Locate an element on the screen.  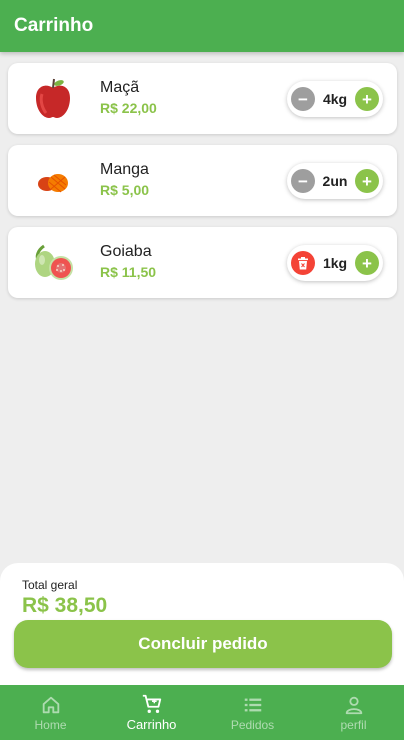
item-price: R$ 5,00 is located at coordinates (125, 190).